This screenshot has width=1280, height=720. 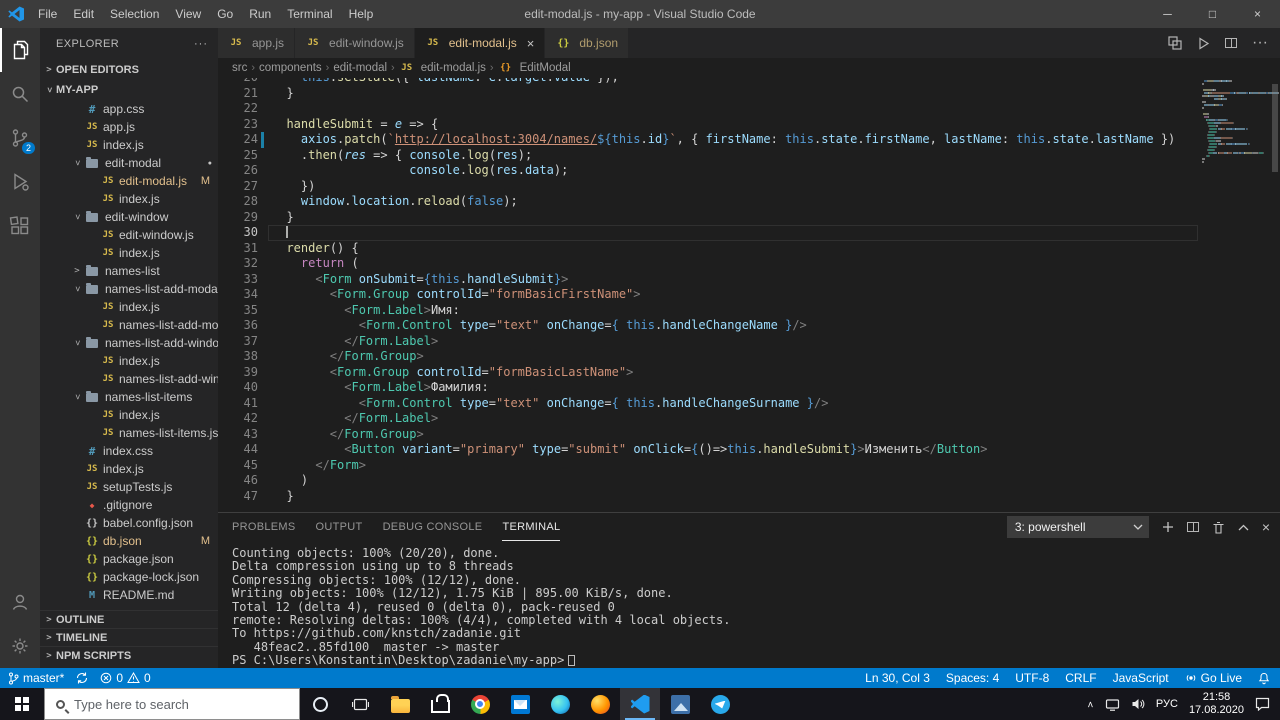 What do you see at coordinates (520, 704) in the screenshot?
I see `taskbar-app-mail` at bounding box center [520, 704].